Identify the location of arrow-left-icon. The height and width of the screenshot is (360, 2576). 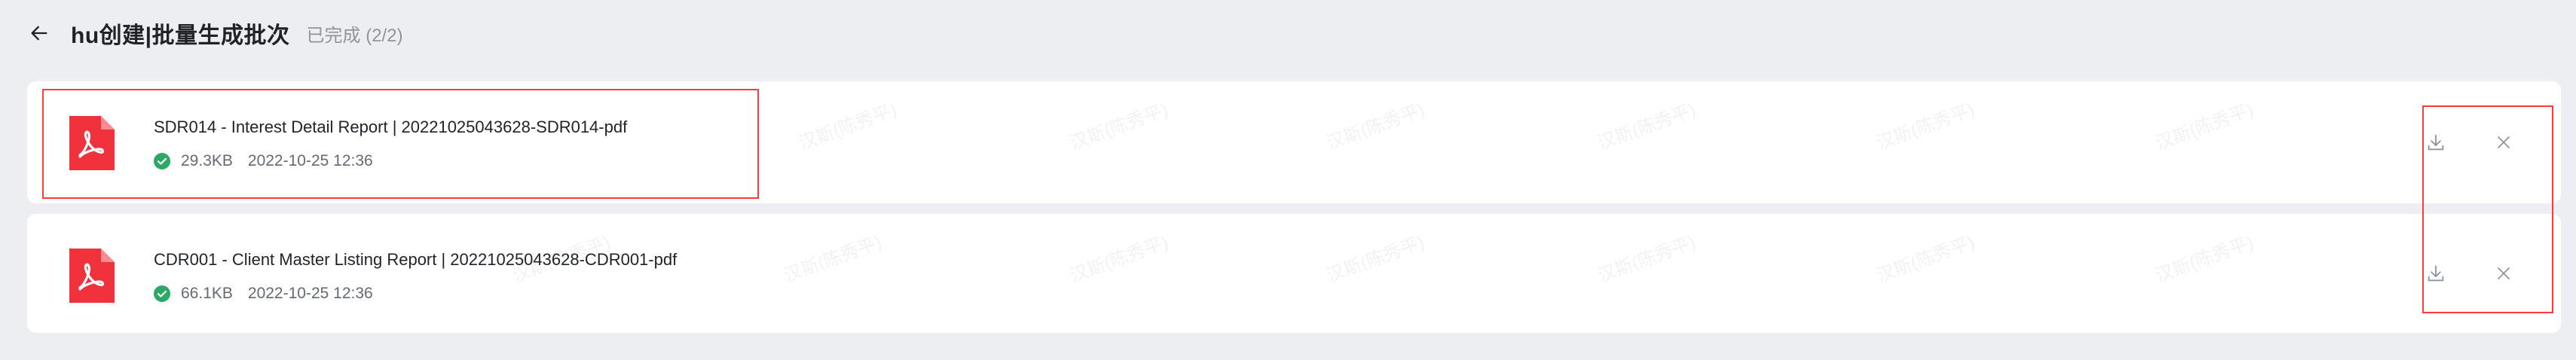
(39, 33).